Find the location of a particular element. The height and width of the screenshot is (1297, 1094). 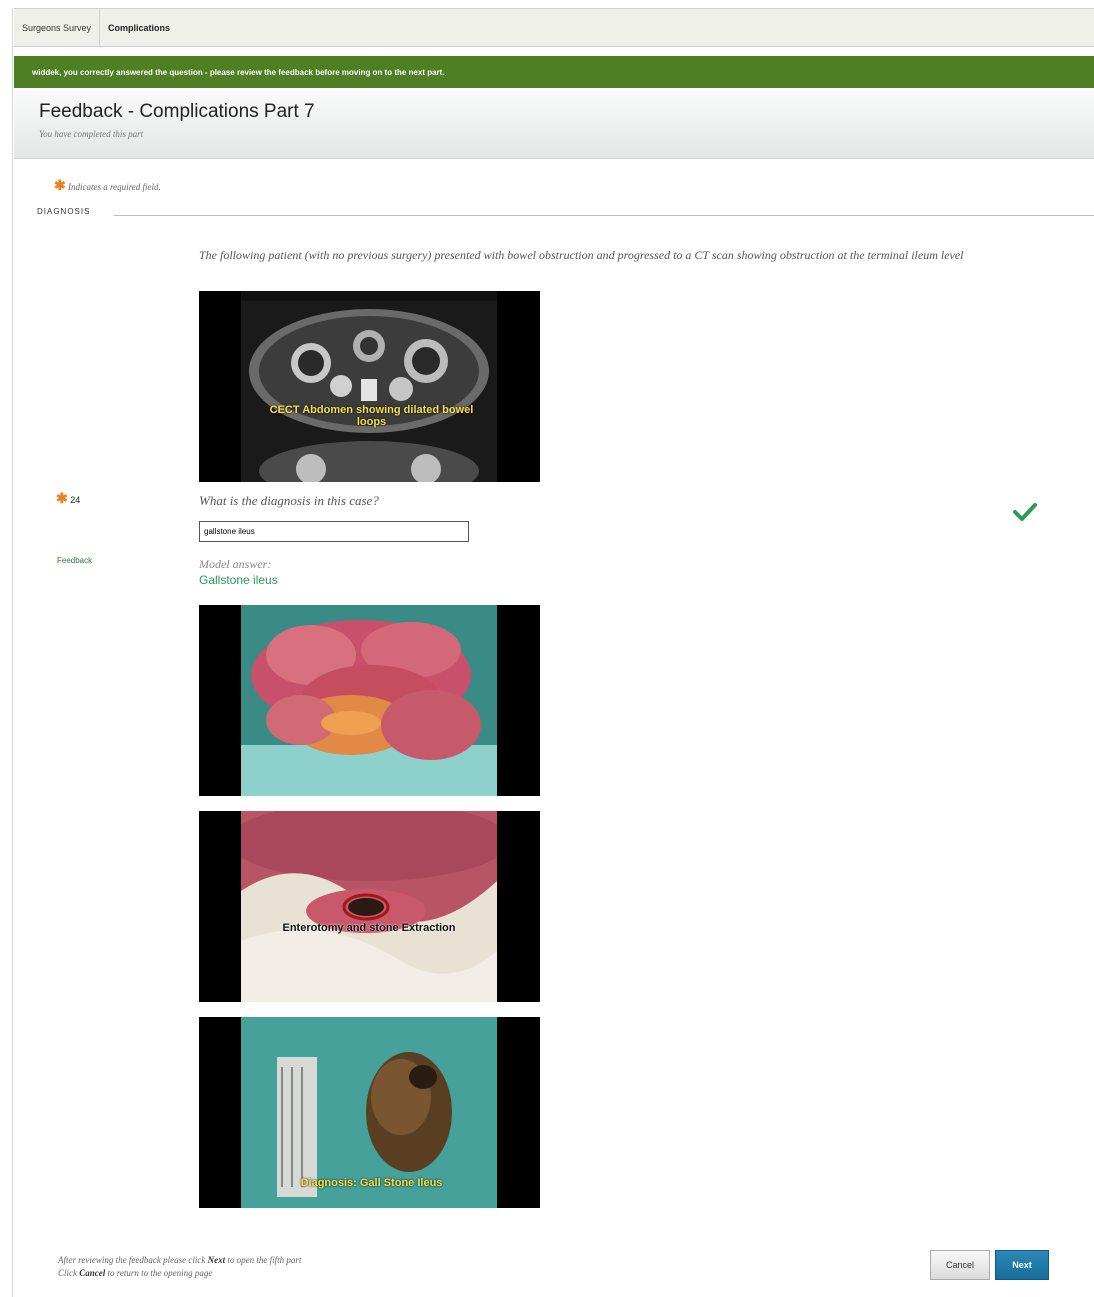

question-number-label: ✱ 24 is located at coordinates (68, 498).